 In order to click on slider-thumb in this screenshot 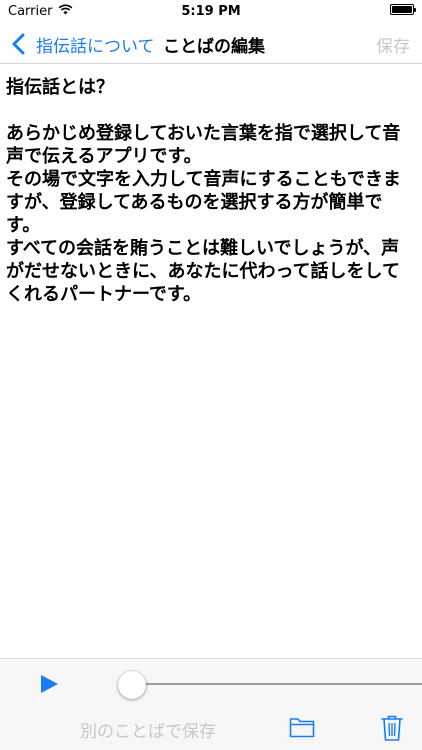, I will do `click(132, 685)`.